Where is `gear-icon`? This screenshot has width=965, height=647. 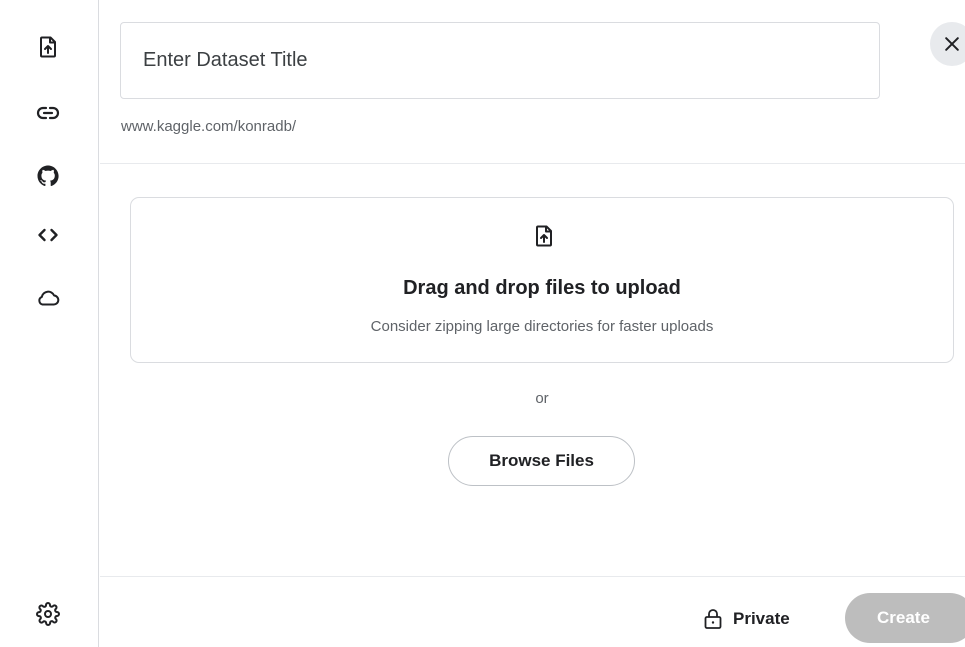 gear-icon is located at coordinates (48, 614).